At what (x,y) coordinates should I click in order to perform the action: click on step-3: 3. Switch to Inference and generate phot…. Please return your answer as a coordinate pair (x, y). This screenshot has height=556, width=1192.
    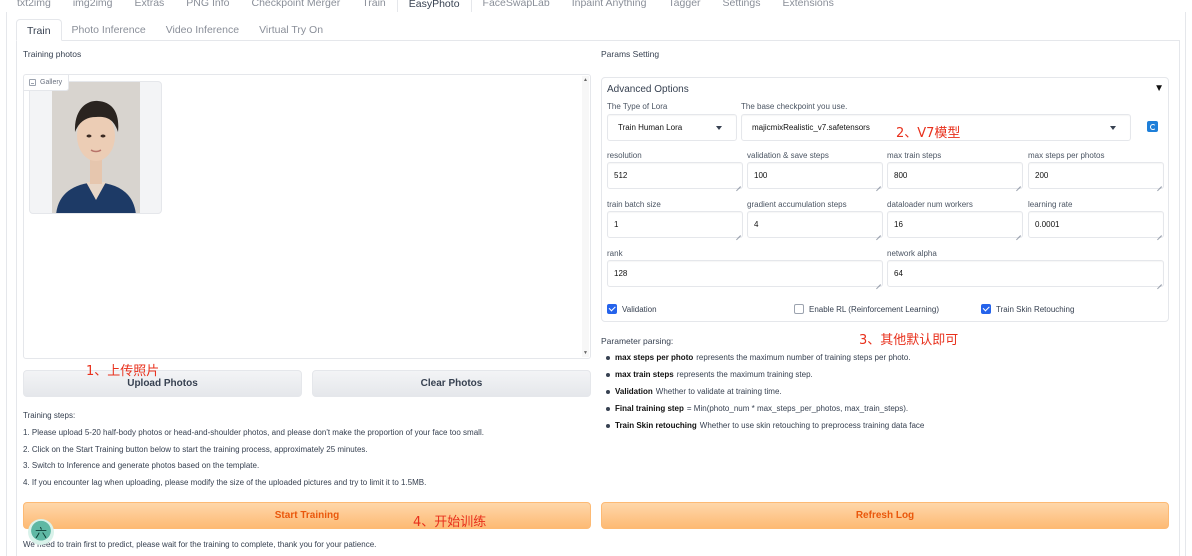
    Looking at the image, I should click on (141, 466).